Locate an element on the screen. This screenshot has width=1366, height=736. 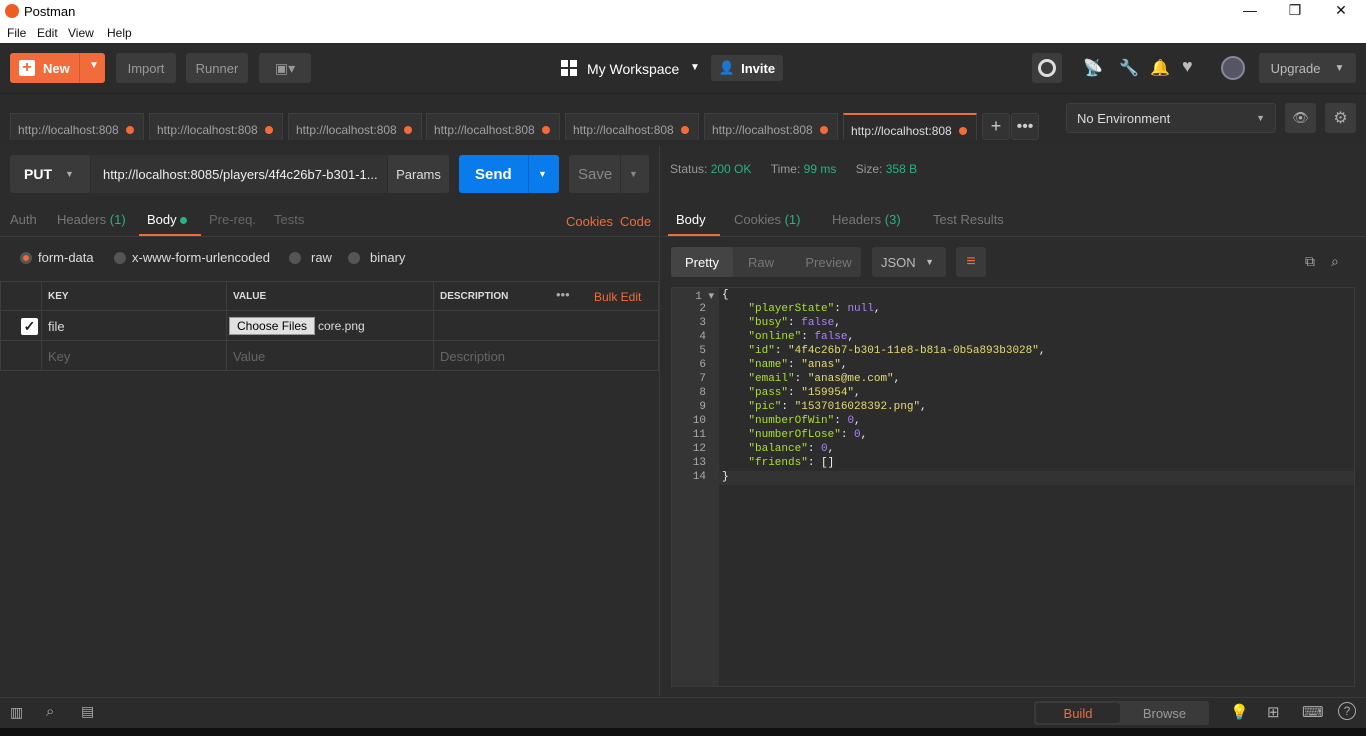
add-tab-button: + is located at coordinates (996, 126).